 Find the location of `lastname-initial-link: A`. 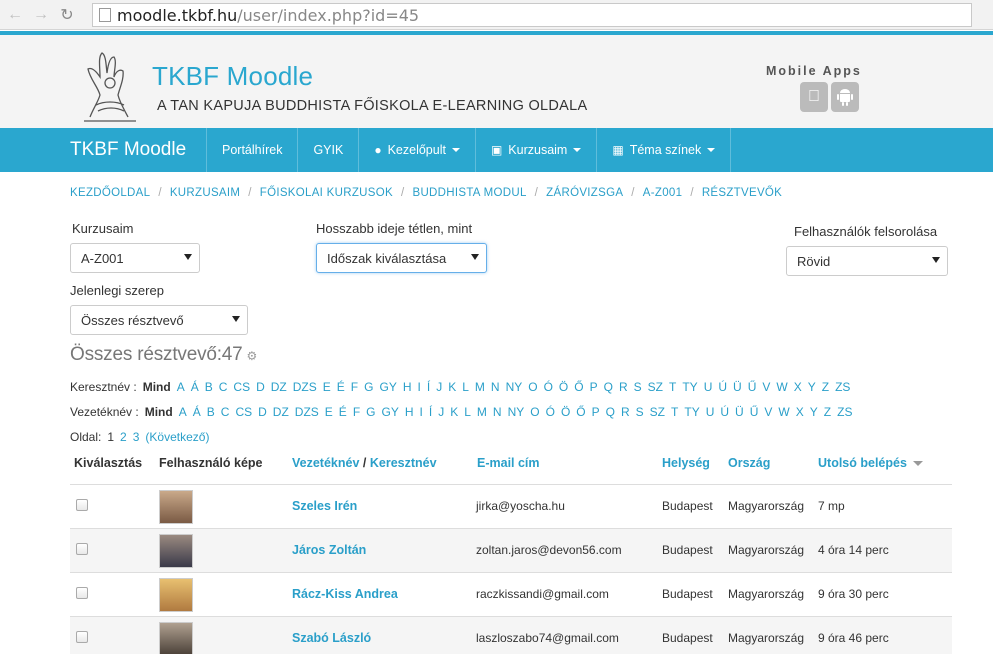

lastname-initial-link: A is located at coordinates (183, 412).